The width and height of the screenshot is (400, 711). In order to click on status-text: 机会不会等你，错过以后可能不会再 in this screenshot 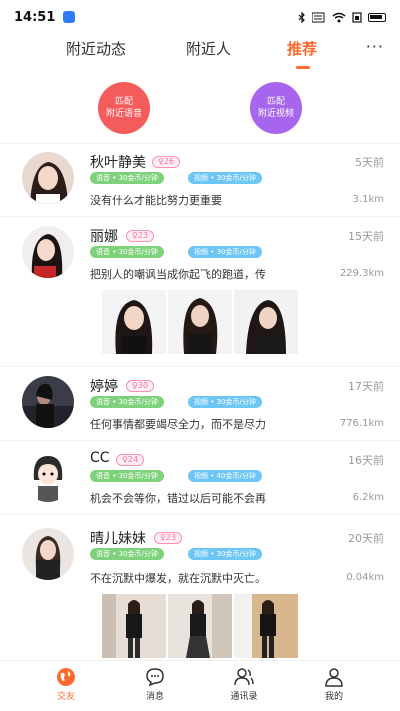, I will do `click(178, 498)`.